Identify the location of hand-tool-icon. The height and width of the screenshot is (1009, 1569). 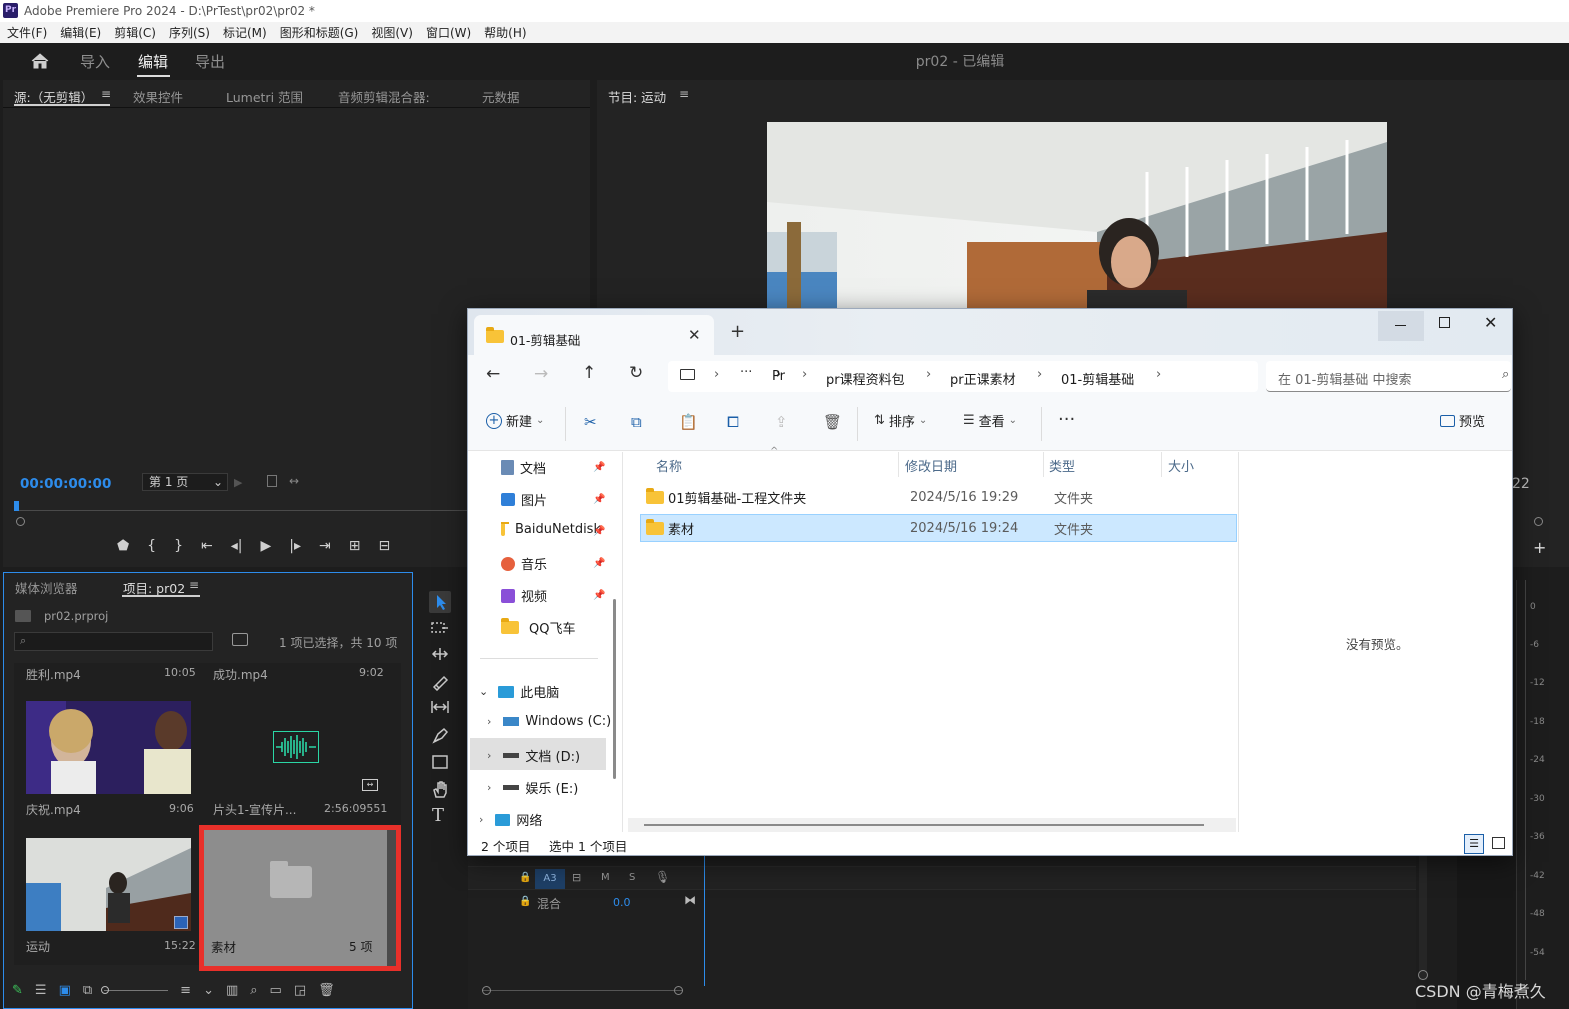
(440, 789).